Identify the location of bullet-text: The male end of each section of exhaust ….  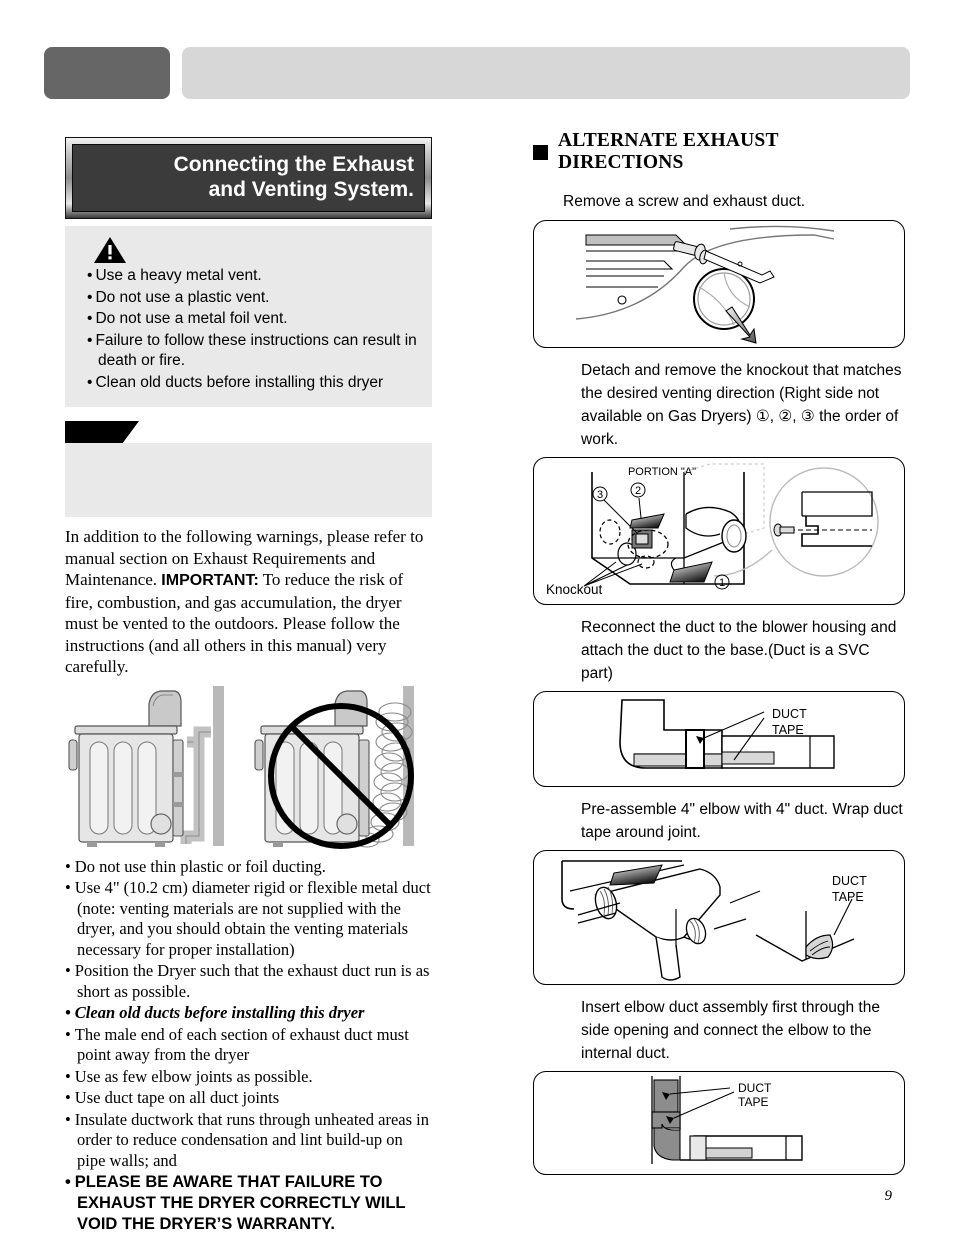
(241, 1044).